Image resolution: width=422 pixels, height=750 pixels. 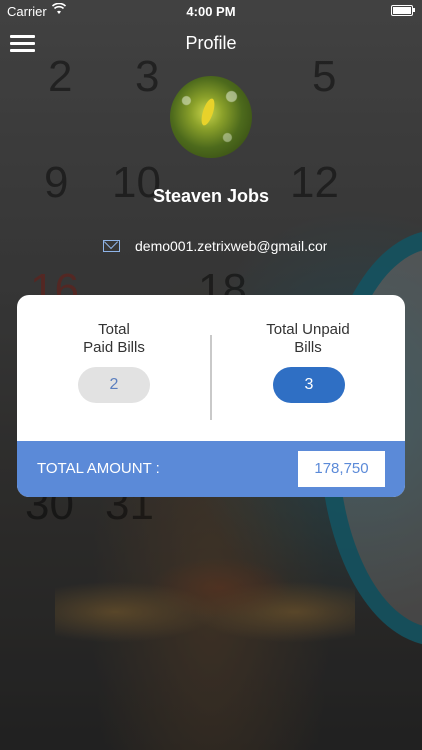 I want to click on status-bar: Carrier 4:00 PM, so click(x=211, y=11).